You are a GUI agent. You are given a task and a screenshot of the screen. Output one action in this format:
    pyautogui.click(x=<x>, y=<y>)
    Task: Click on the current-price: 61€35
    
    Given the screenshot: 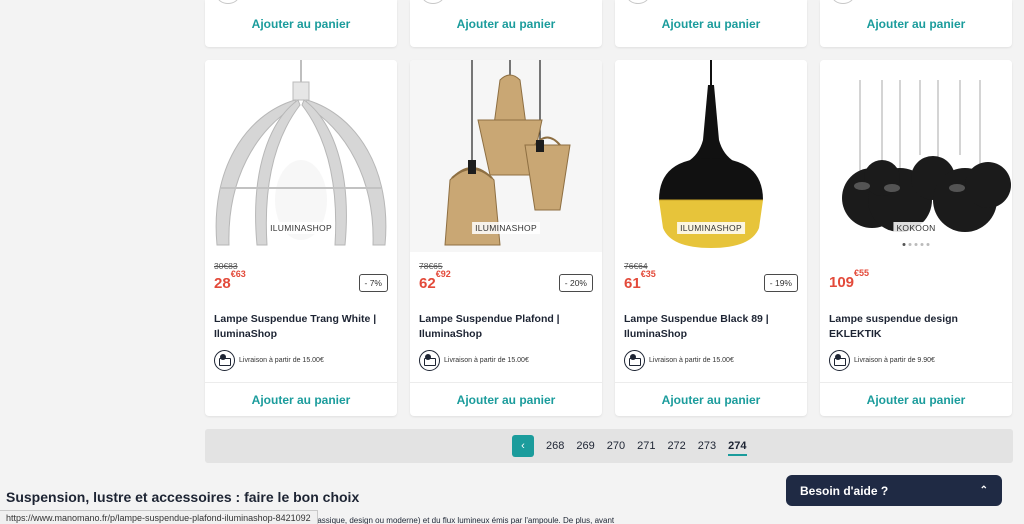 What is the action you would take?
    pyautogui.click(x=640, y=280)
    